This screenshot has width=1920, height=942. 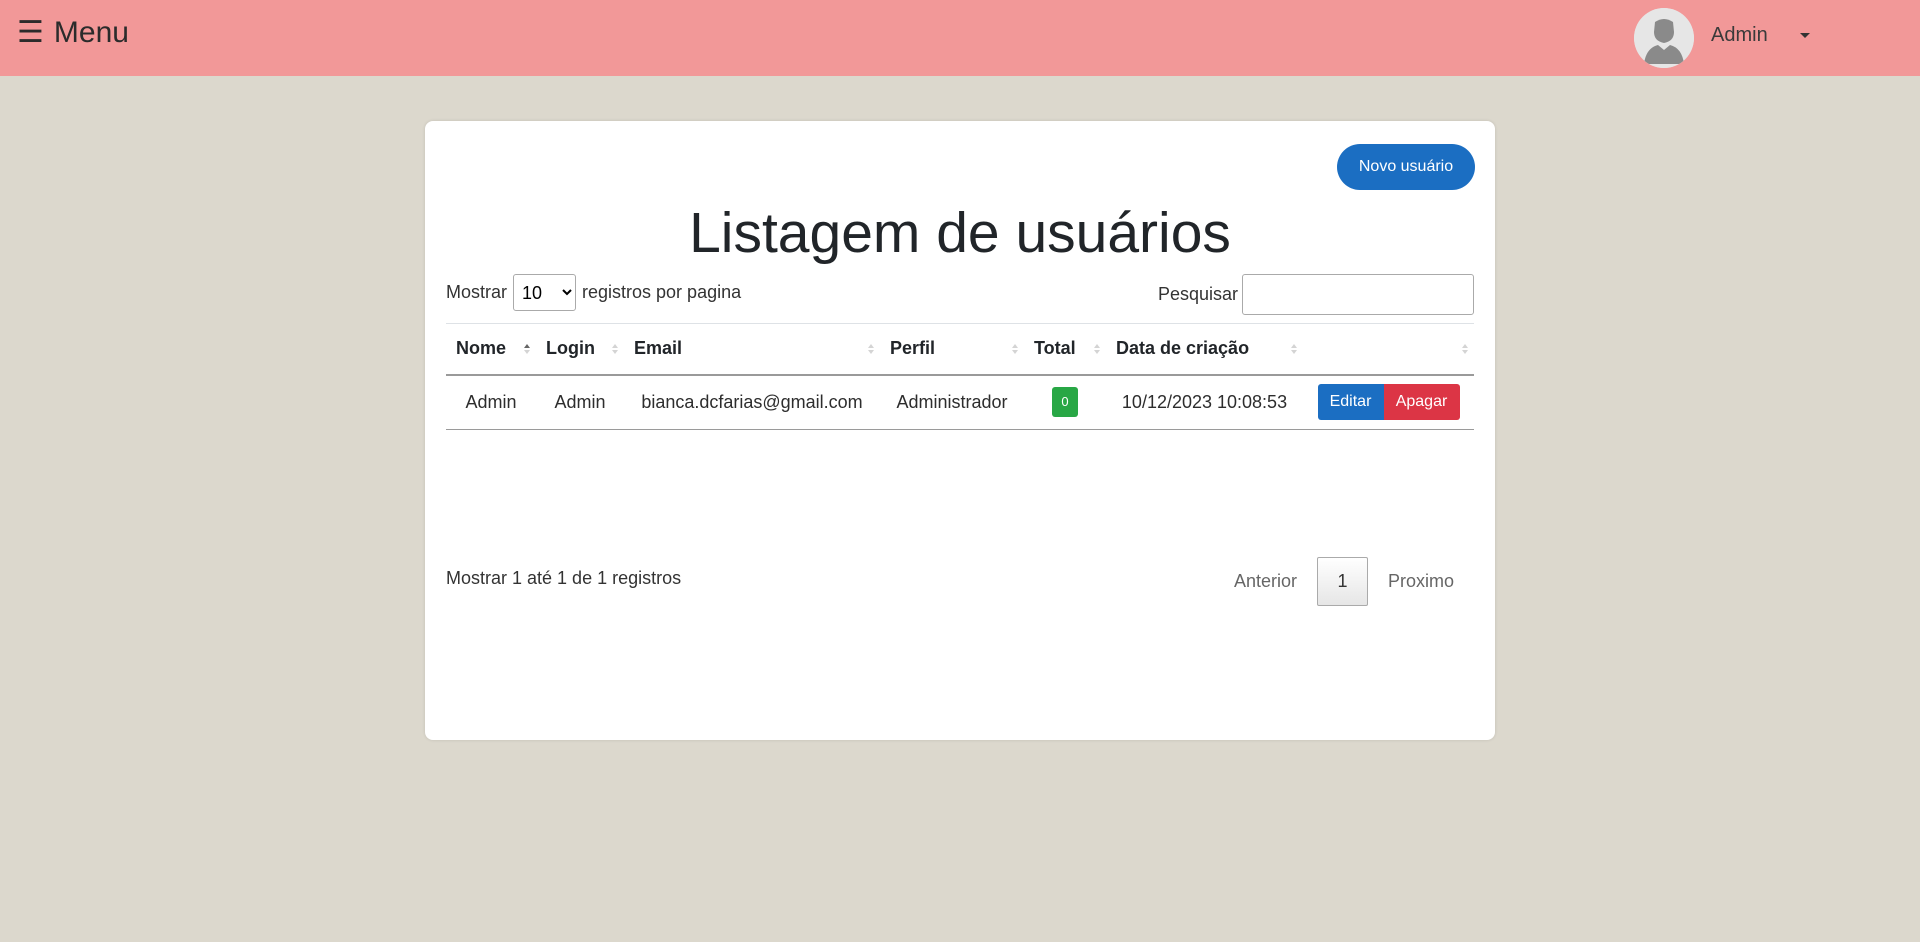 What do you see at coordinates (1197, 294) in the screenshot?
I see `search-label: Pesquisar` at bounding box center [1197, 294].